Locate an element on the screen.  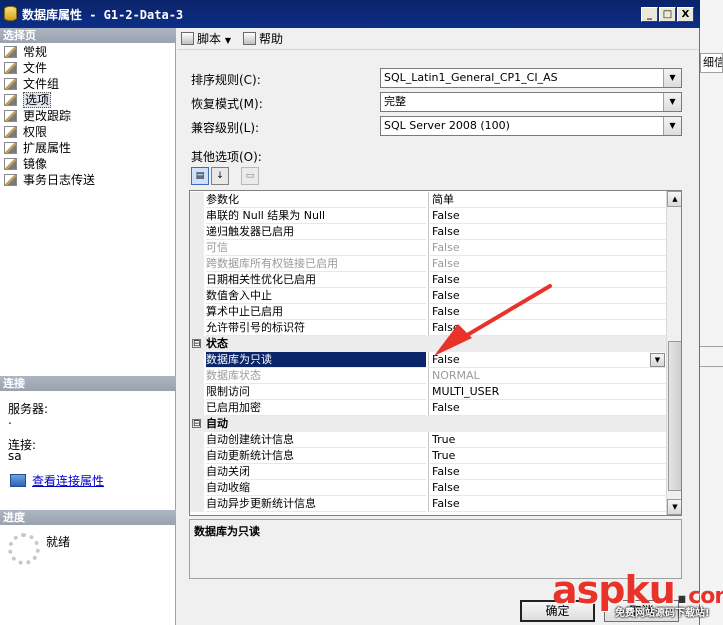
sort-alphabetical-icon: ↓ is located at coordinates (220, 176).